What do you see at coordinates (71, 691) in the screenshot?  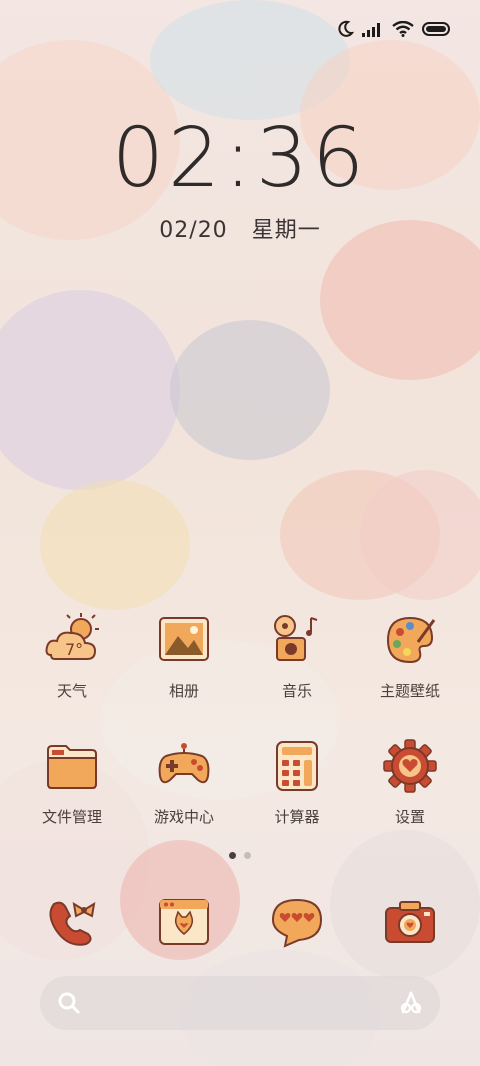 I see `app-label-weather: 天气` at bounding box center [71, 691].